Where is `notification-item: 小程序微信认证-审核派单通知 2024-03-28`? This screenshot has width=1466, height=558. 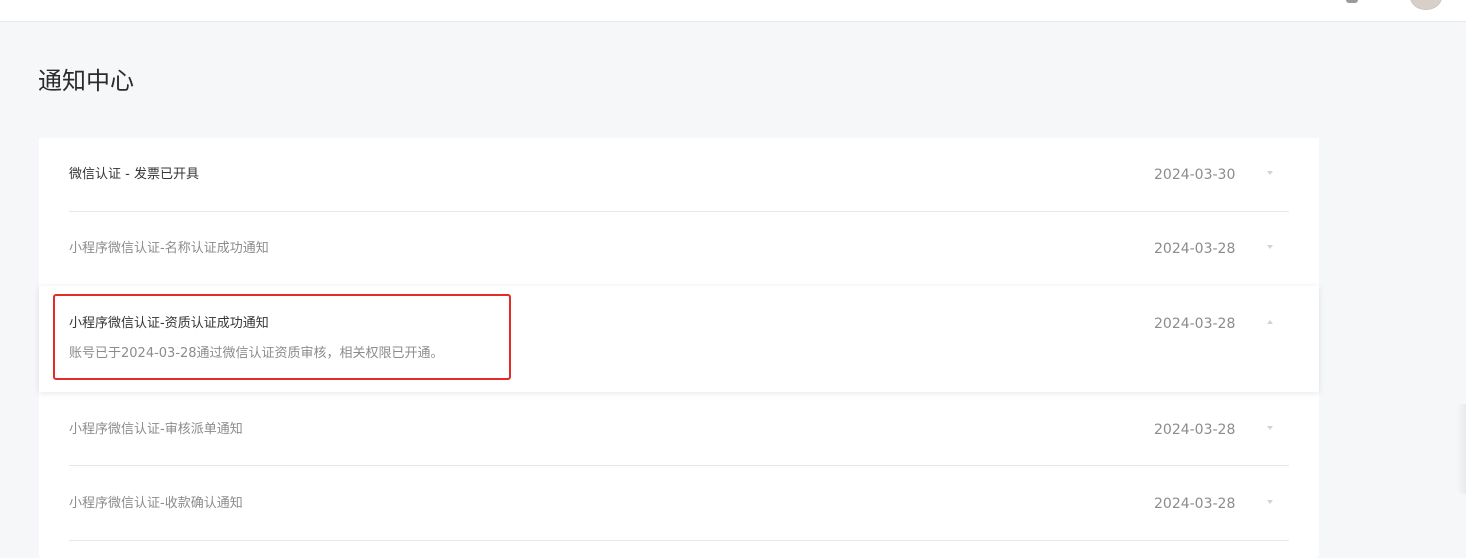 notification-item: 小程序微信认证-审核派单通知 2024-03-28 is located at coordinates (679, 429).